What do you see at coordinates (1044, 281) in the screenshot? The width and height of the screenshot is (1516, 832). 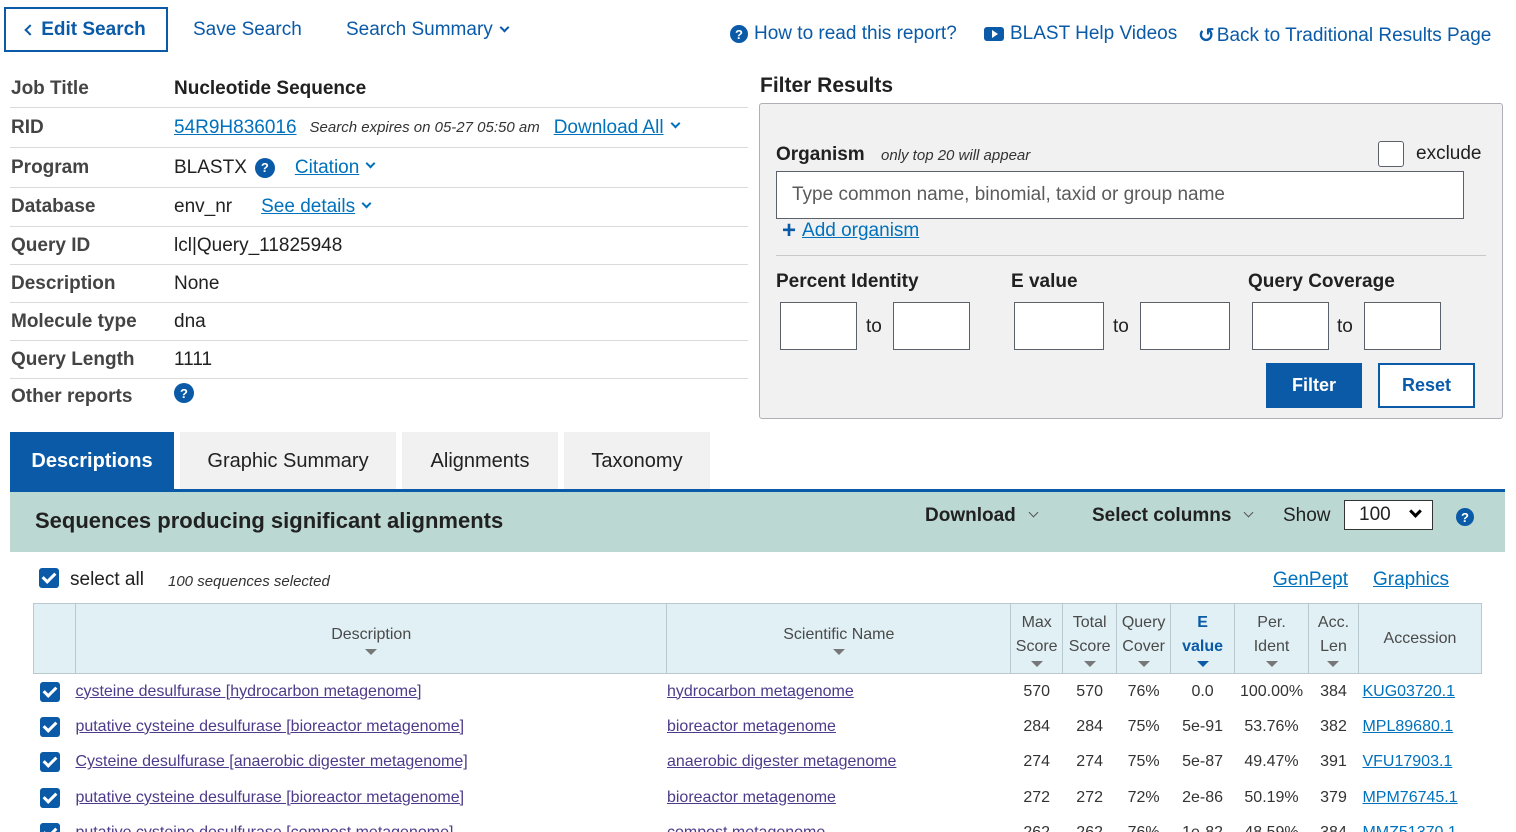 I see `e-value-label: E value` at bounding box center [1044, 281].